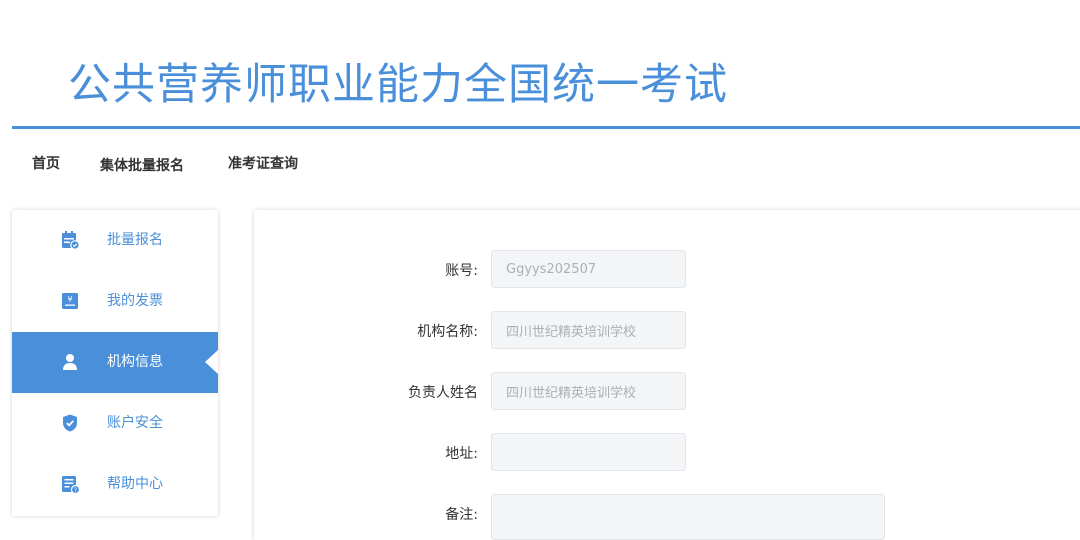  I want to click on org-name-field, so click(588, 330).